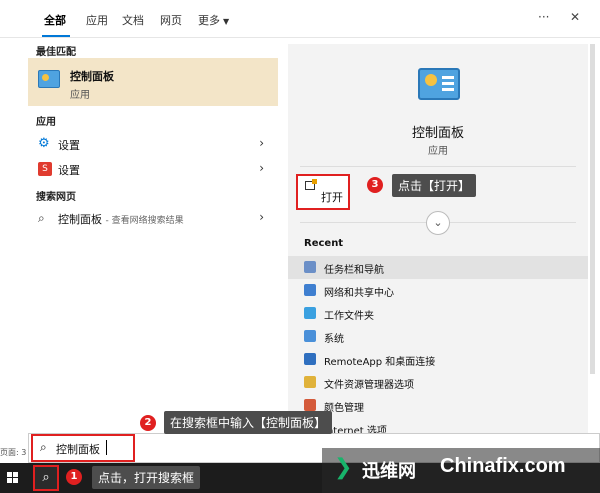  I want to click on scrollbar, so click(592, 209).